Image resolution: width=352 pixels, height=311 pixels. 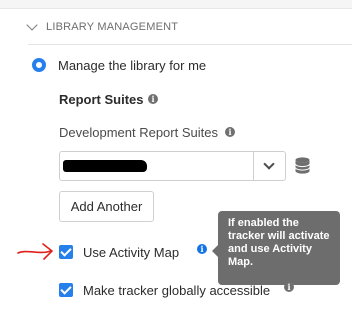 I want to click on red-arrow-annotation, so click(x=35, y=251).